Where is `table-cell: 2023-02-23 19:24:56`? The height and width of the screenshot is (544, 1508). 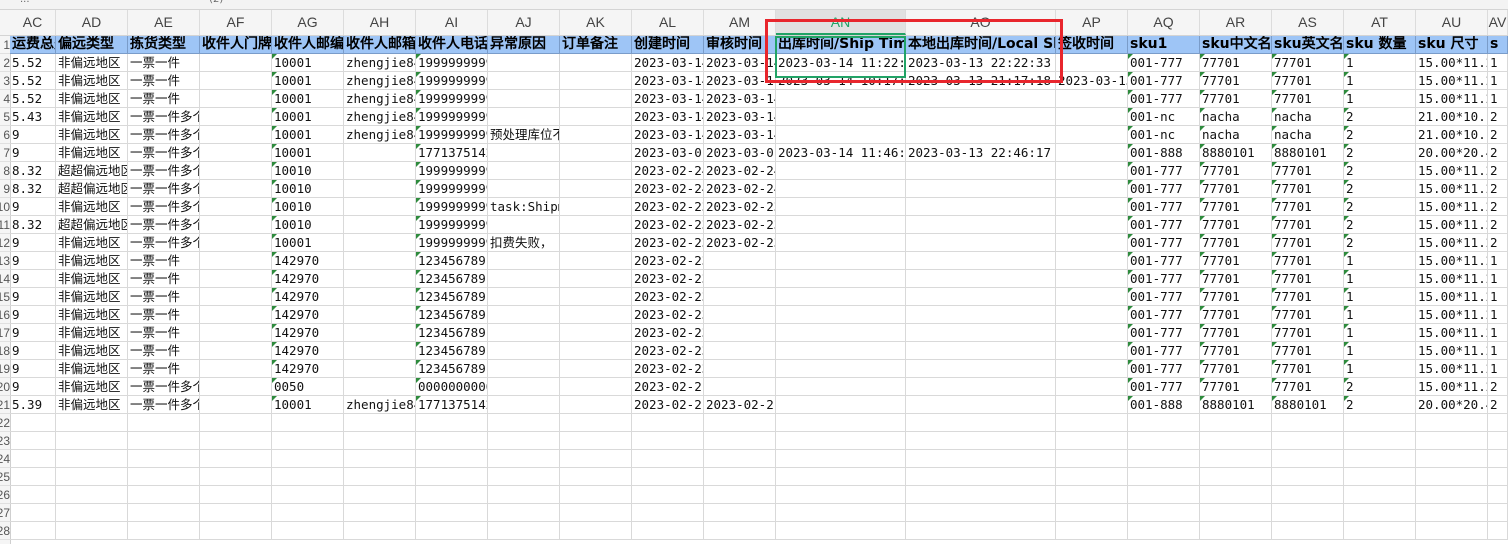 table-cell: 2023-02-23 19:24:56 is located at coordinates (740, 207).